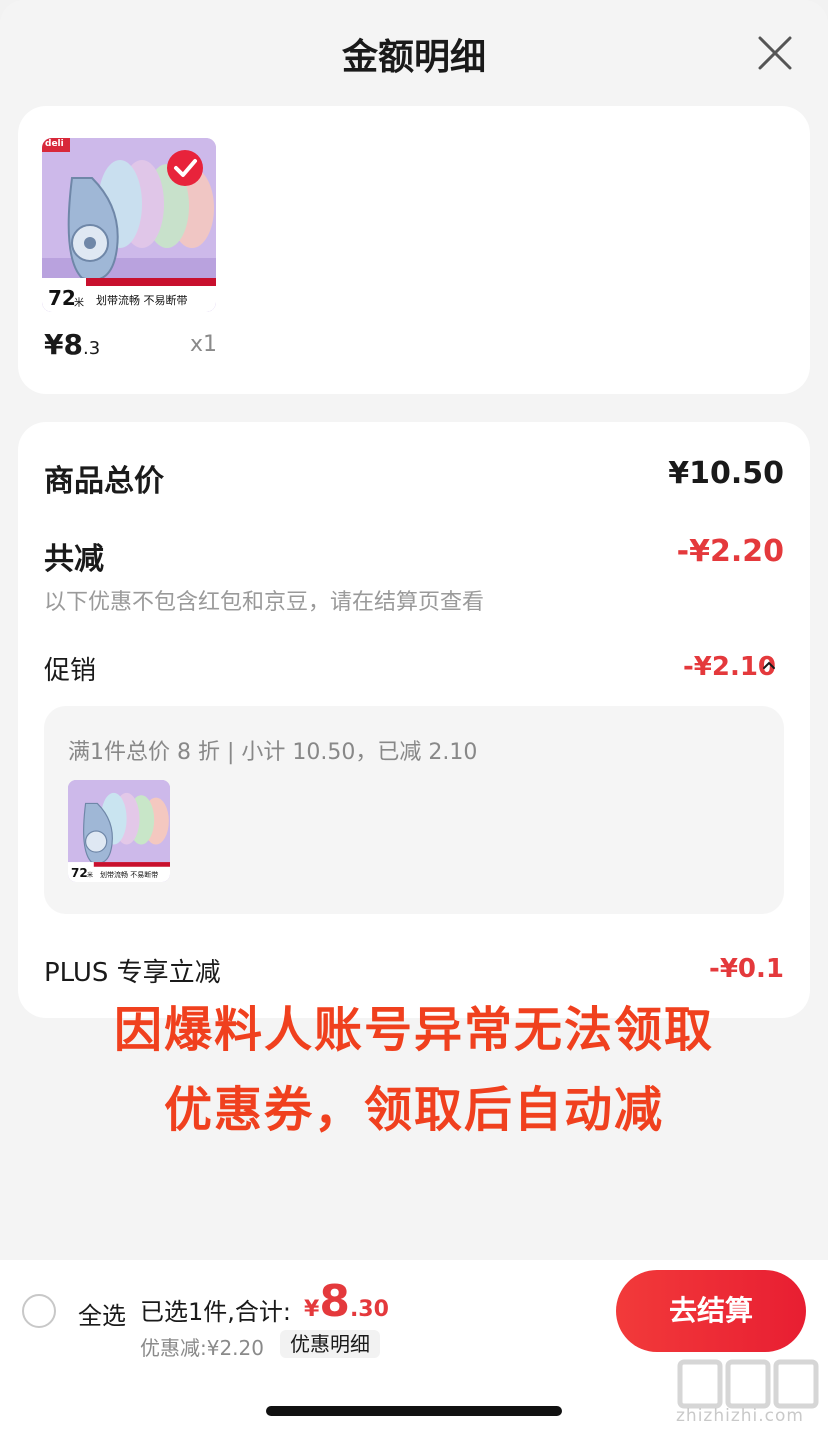 This screenshot has width=828, height=1434. Describe the element at coordinates (369, 1309) in the screenshot. I see `checkout-total-dec: .30` at that location.